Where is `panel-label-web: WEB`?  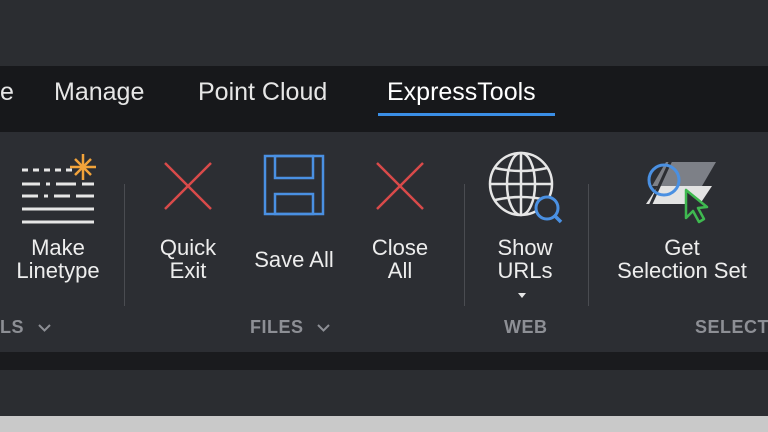
panel-label-web: WEB is located at coordinates (526, 327).